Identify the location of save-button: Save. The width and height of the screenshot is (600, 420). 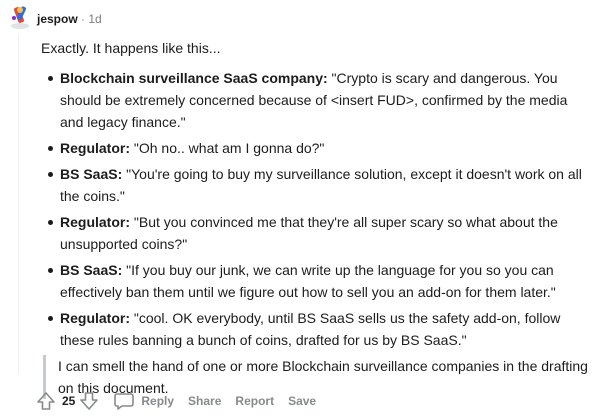
(302, 401).